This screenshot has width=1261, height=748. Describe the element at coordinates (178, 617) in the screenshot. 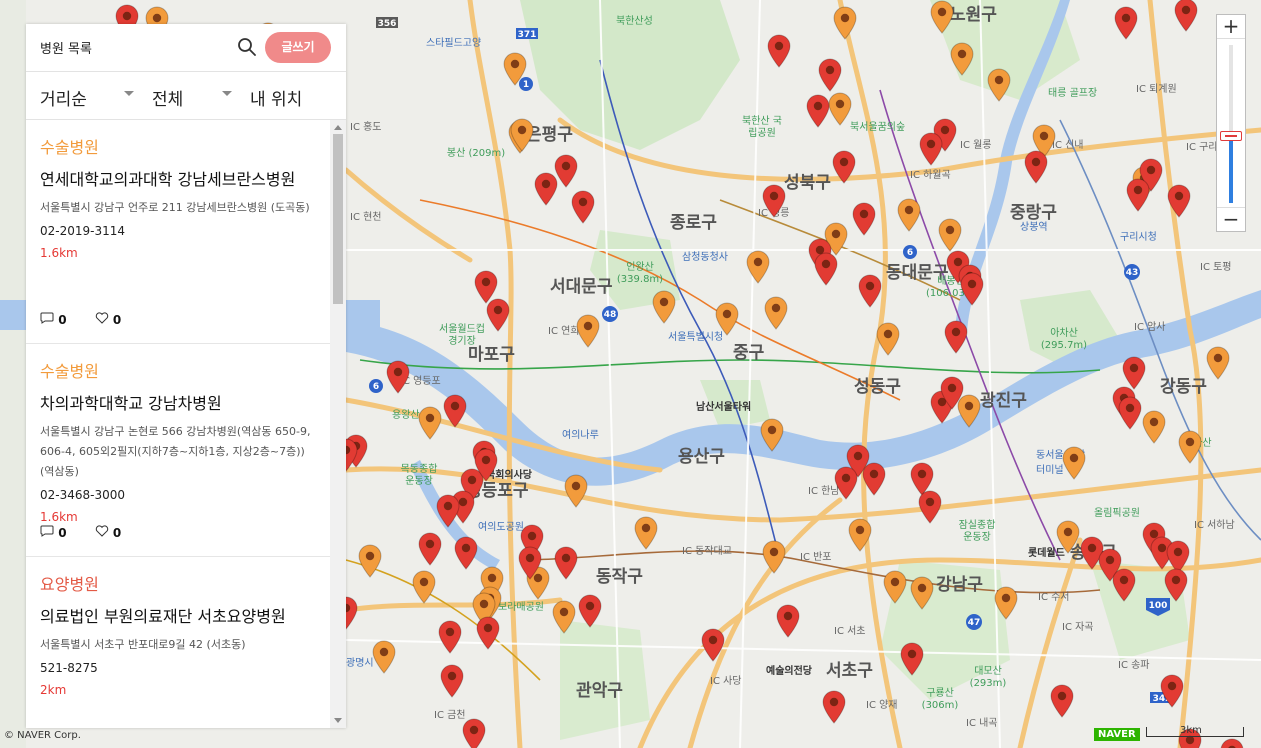

I see `item-name: 의료법인 부원의료재단 서초요양병원` at that location.